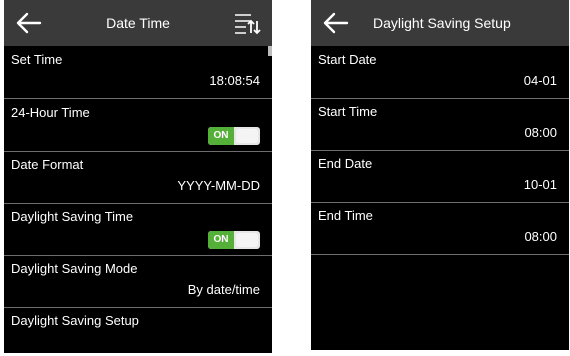  I want to click on date-format-row: Date Format YYYY-MM-DD, so click(138, 177).